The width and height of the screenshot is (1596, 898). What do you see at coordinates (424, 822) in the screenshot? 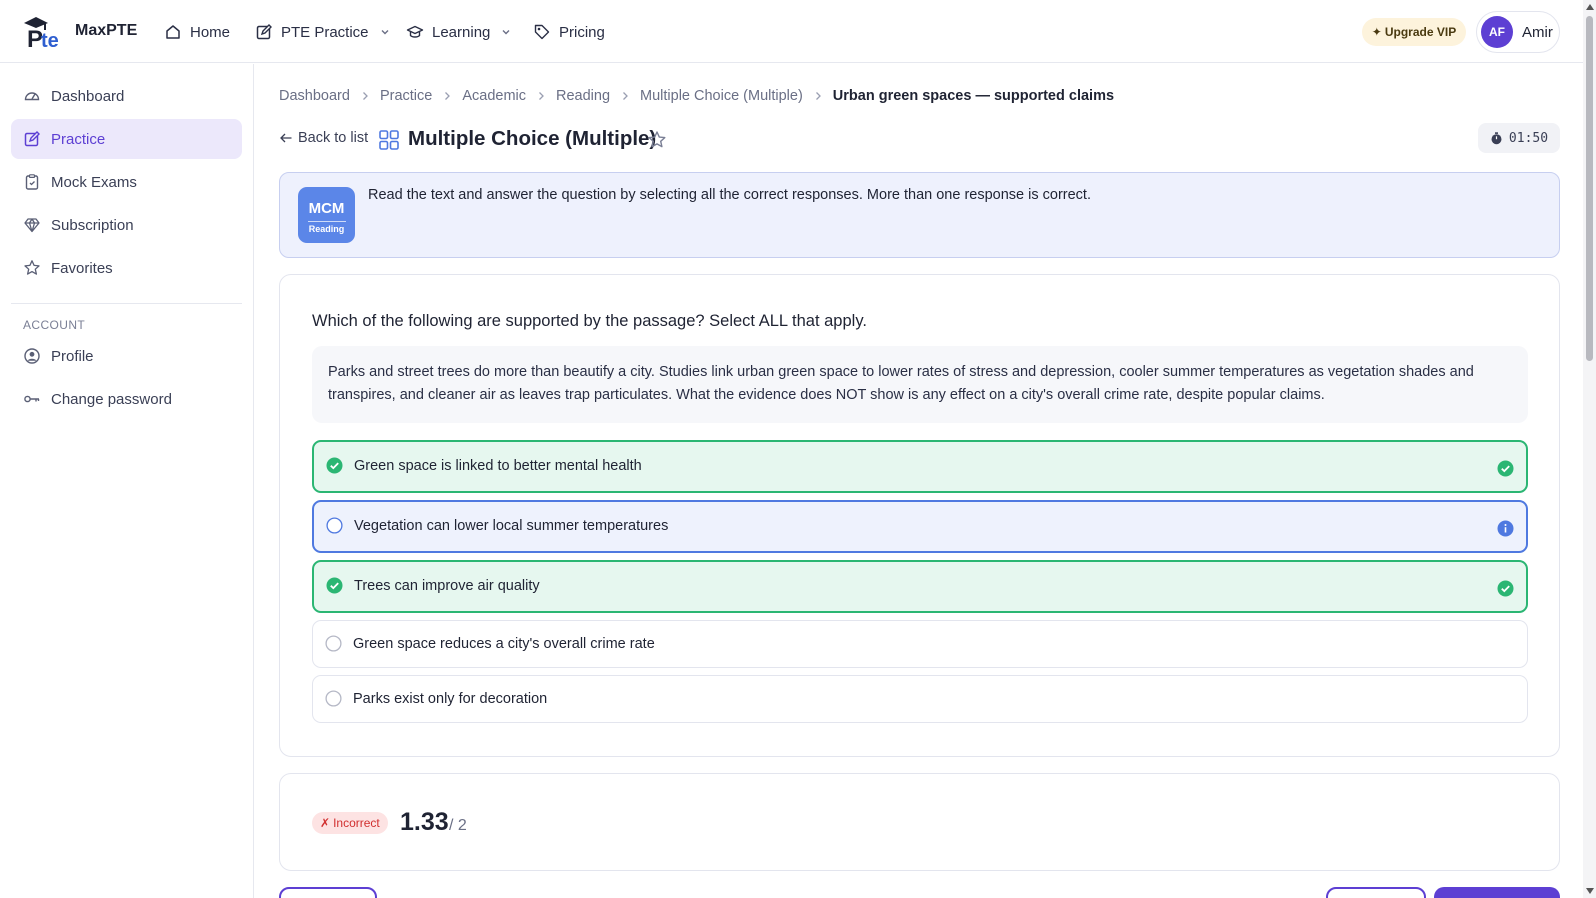
I see `score-value: 1.33` at bounding box center [424, 822].